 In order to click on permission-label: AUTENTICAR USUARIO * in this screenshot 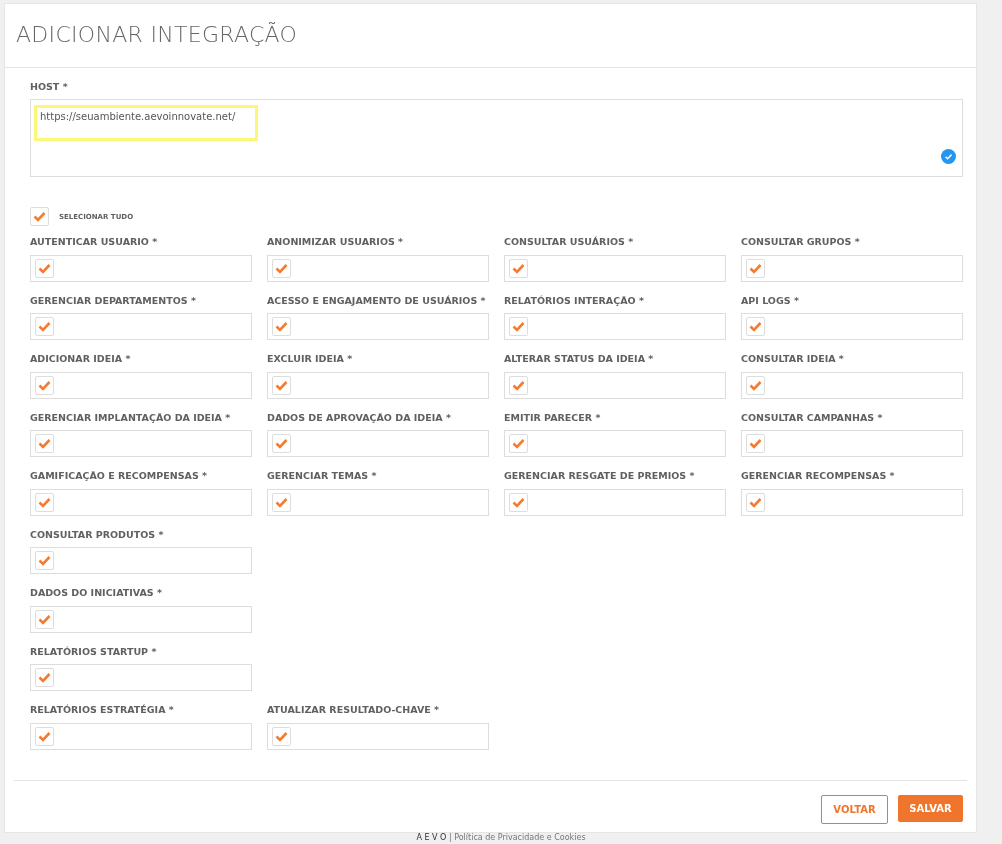, I will do `click(94, 242)`.